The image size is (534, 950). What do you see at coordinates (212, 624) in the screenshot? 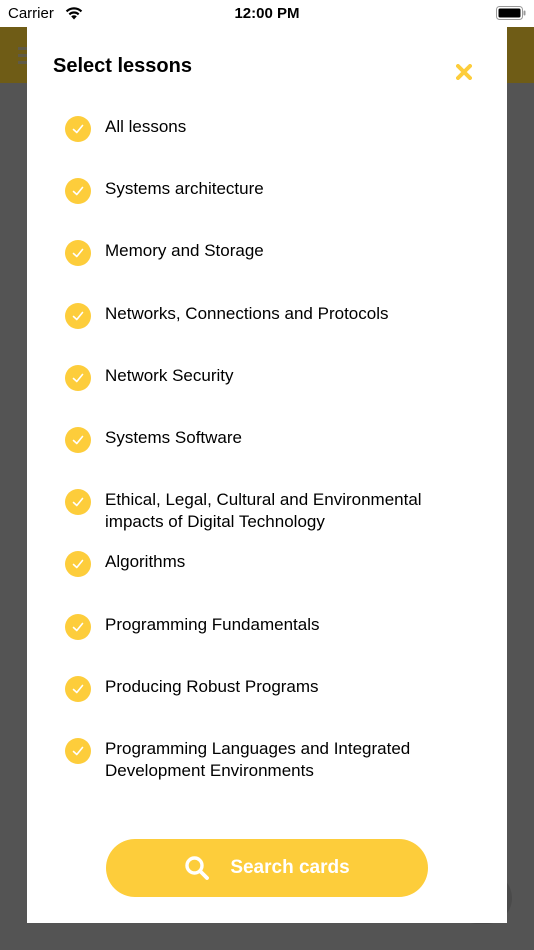
I see `lesson-label: Programming Fundamentals` at bounding box center [212, 624].